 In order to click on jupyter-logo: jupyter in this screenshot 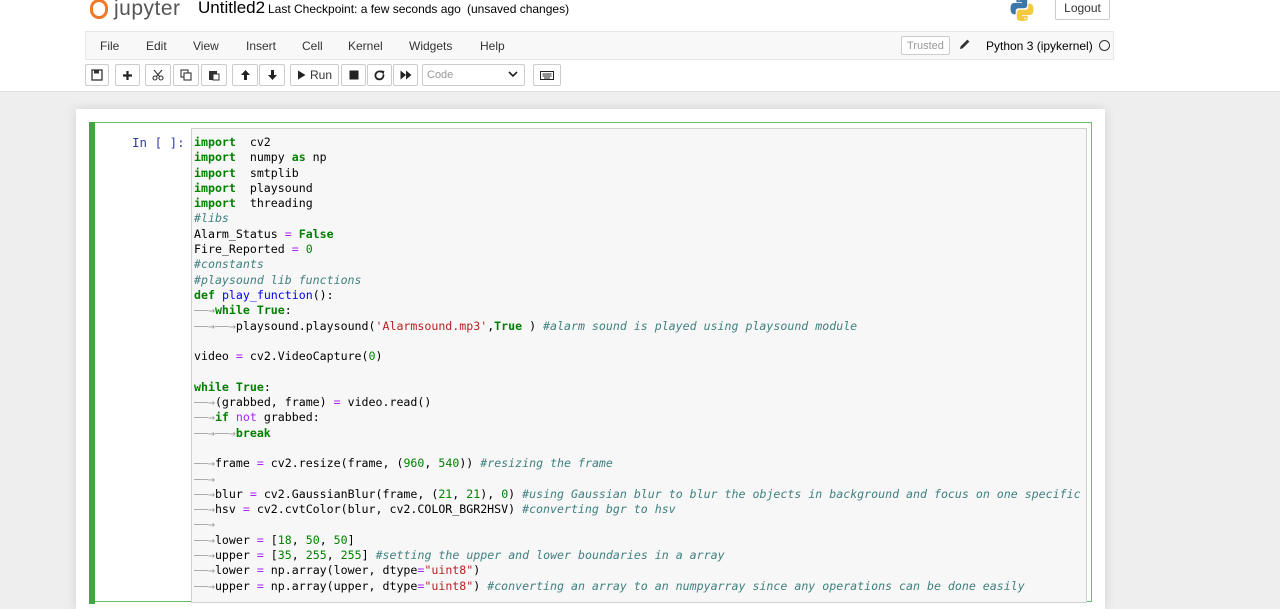, I will do `click(134, 12)`.